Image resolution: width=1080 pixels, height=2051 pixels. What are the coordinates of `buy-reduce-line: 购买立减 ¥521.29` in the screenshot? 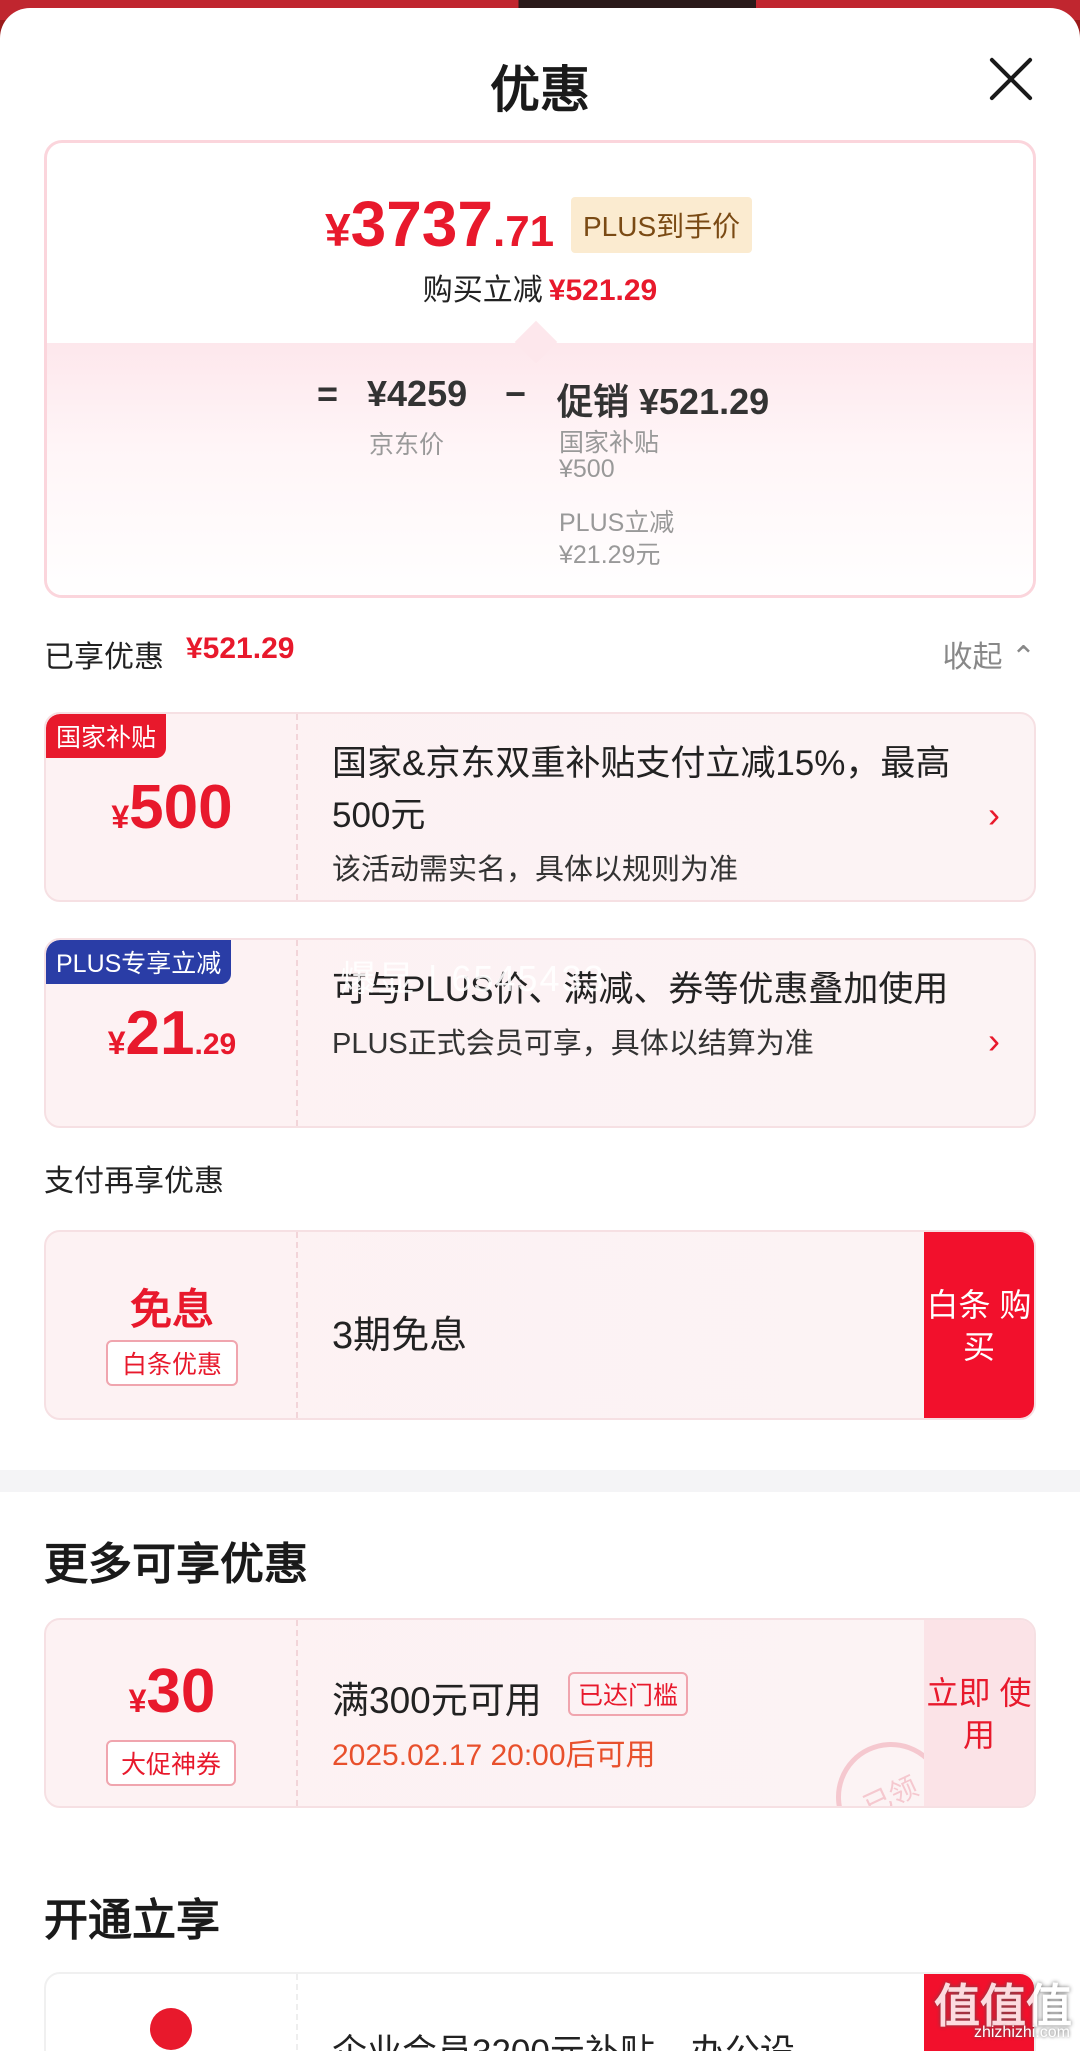 It's located at (540, 287).